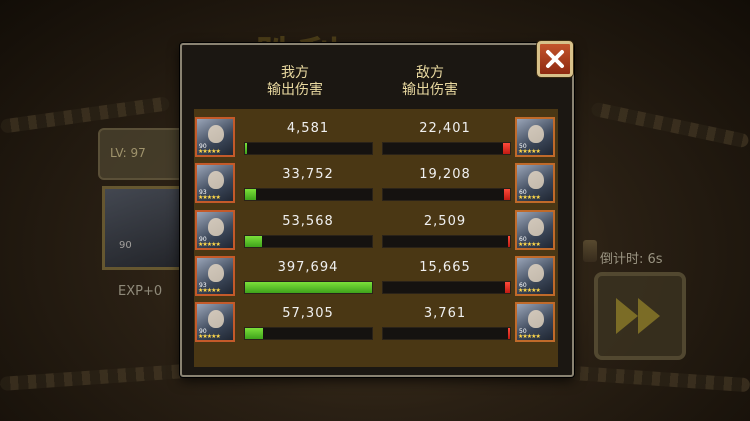 This screenshot has height=421, width=750. I want to click on close-icon, so click(555, 59).